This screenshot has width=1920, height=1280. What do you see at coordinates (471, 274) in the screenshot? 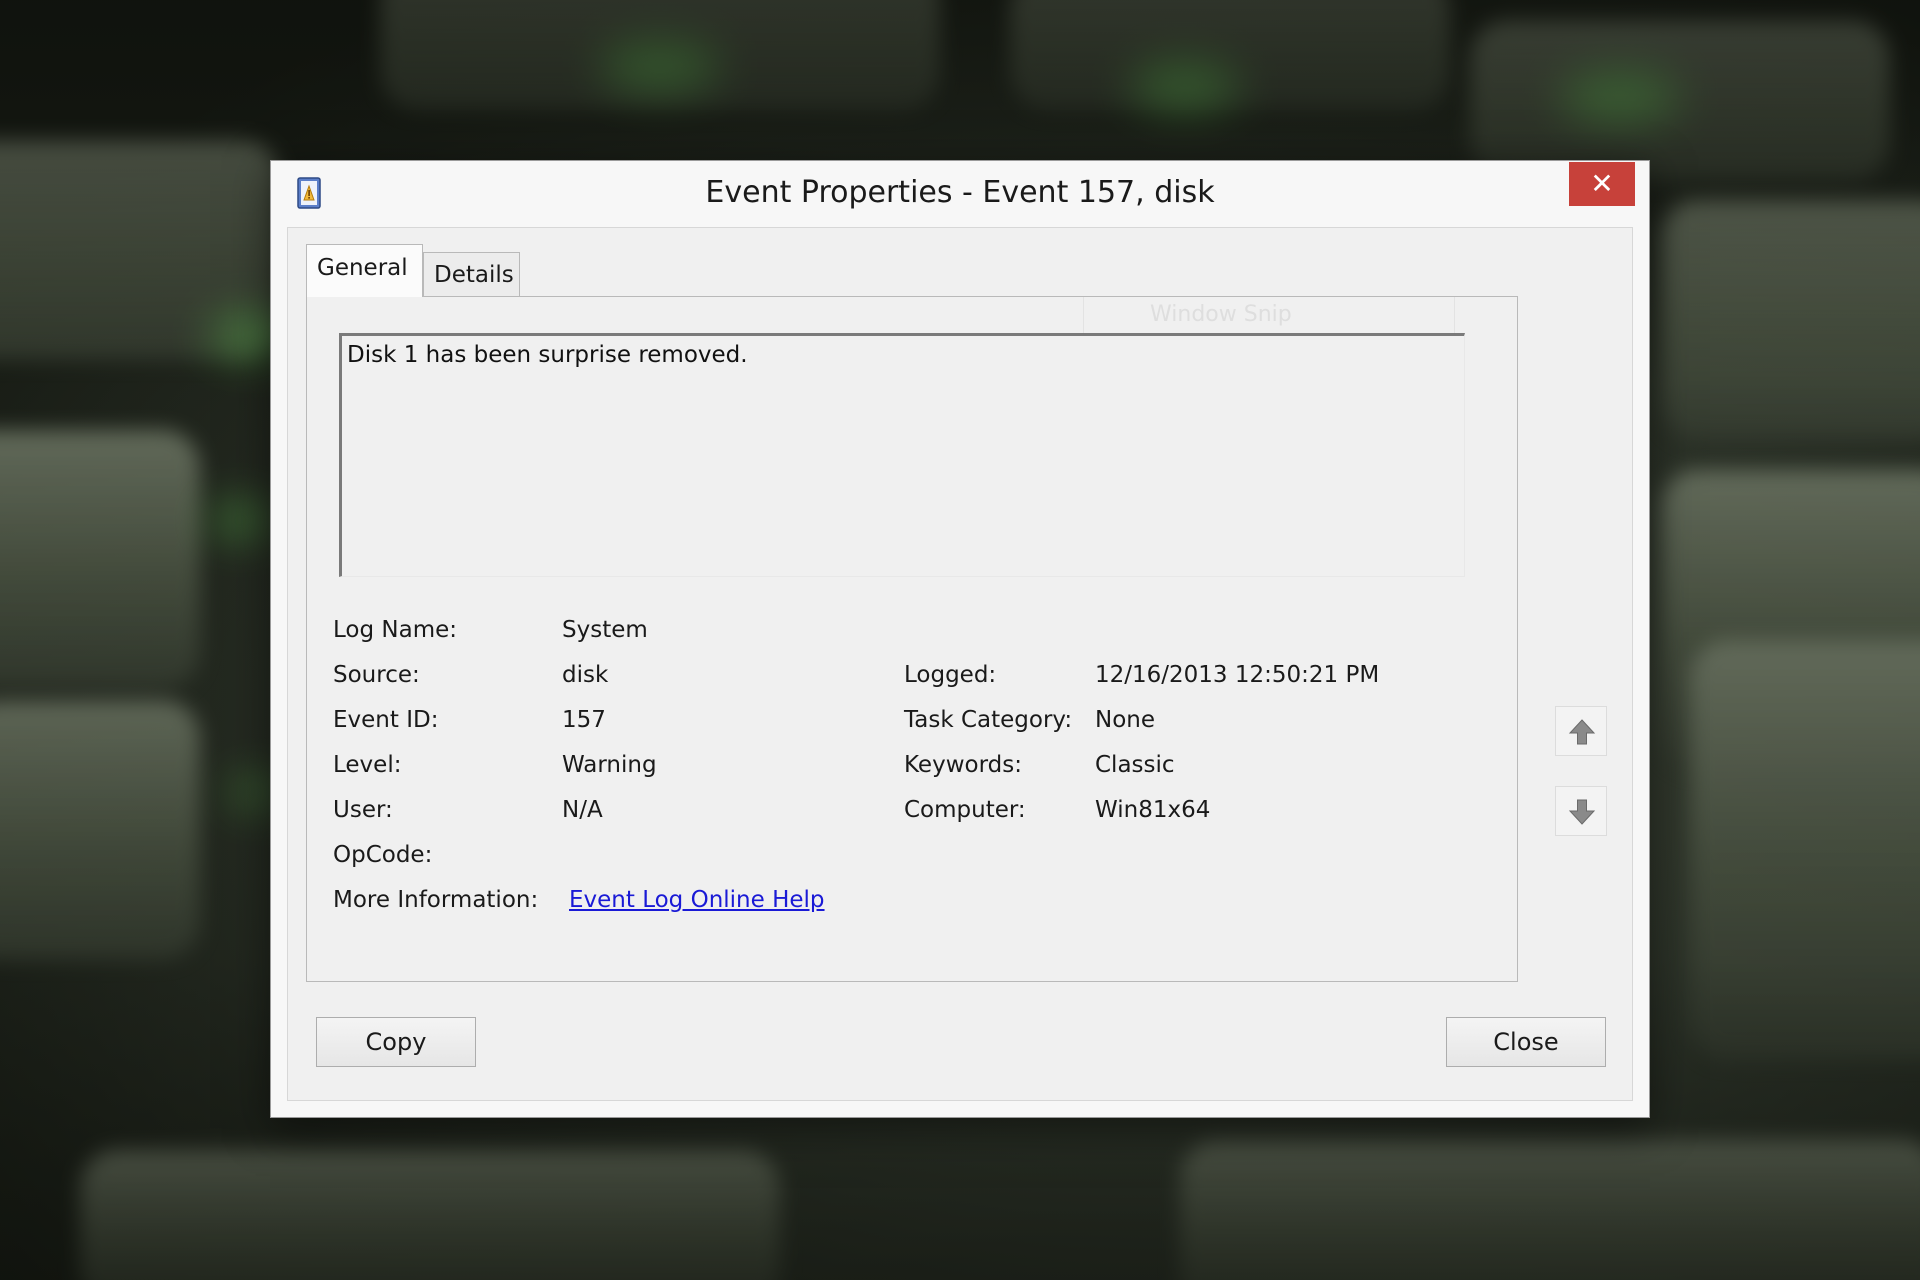
I see `tab-details: Details` at bounding box center [471, 274].